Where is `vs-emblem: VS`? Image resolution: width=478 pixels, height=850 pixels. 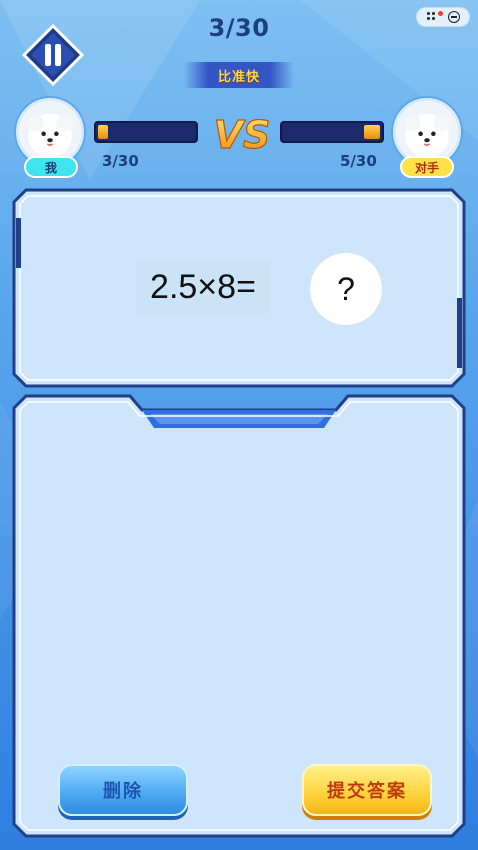
vs-emblem: VS is located at coordinates (242, 133).